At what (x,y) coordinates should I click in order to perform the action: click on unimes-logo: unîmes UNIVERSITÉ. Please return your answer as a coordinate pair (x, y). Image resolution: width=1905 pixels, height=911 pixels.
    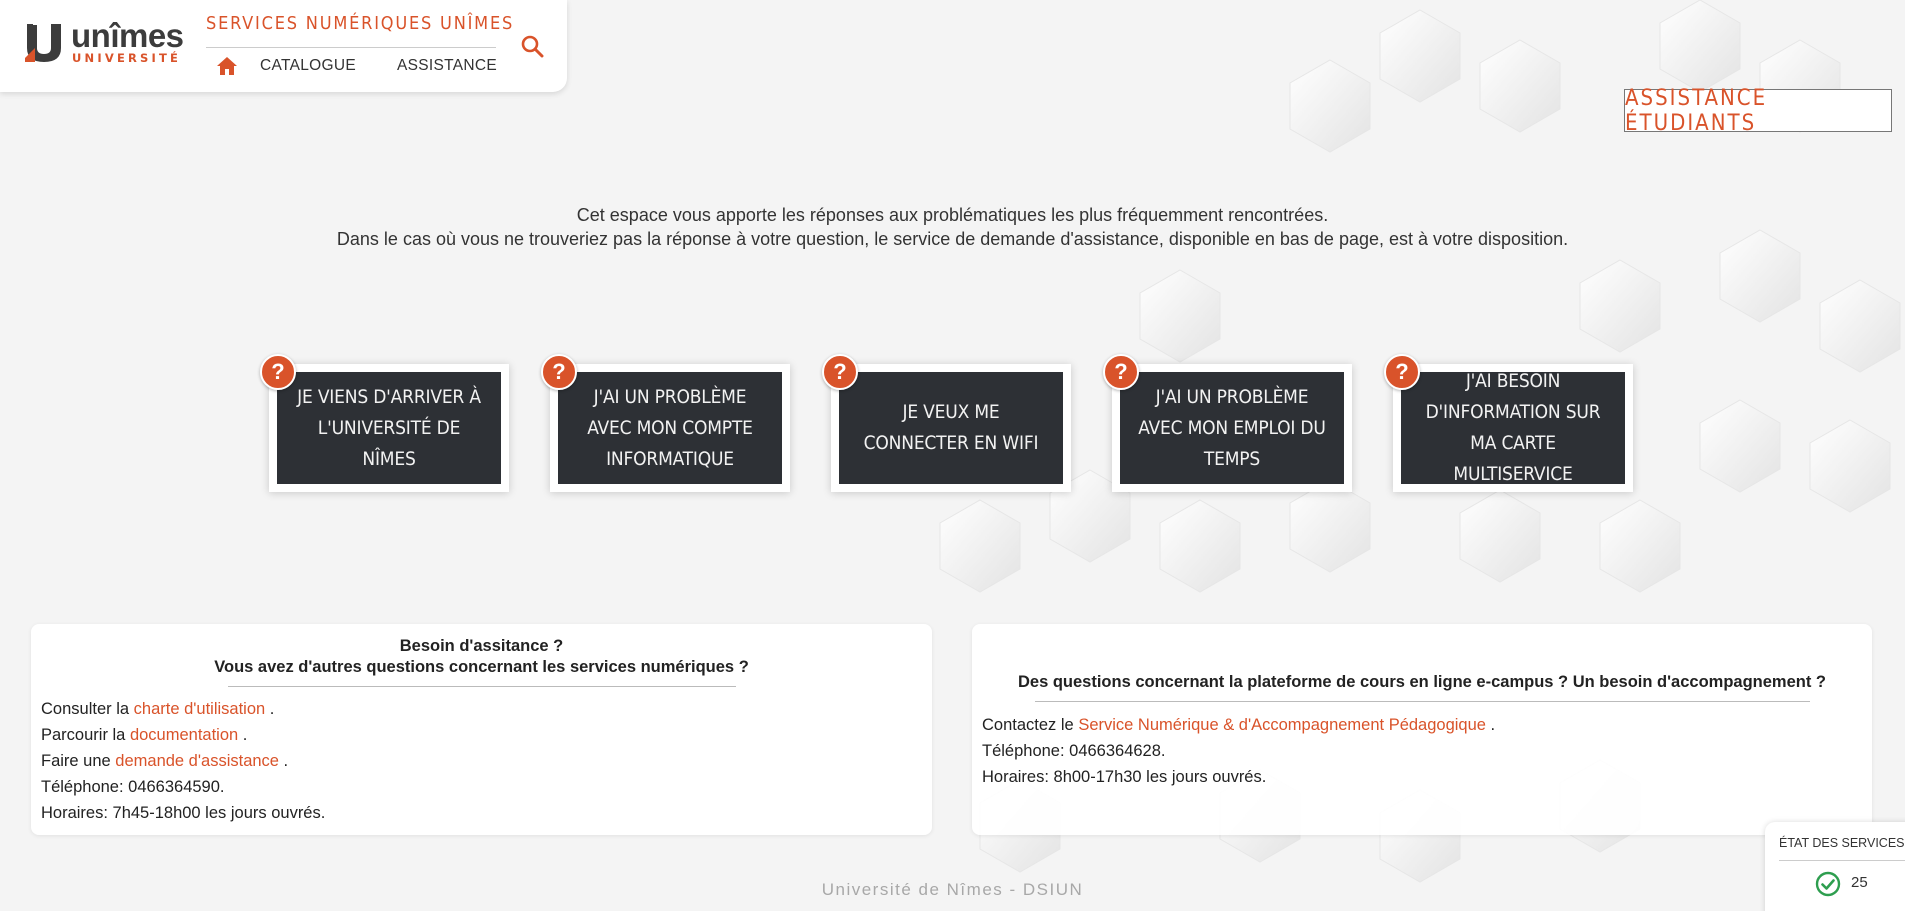
    Looking at the image, I should click on (105, 42).